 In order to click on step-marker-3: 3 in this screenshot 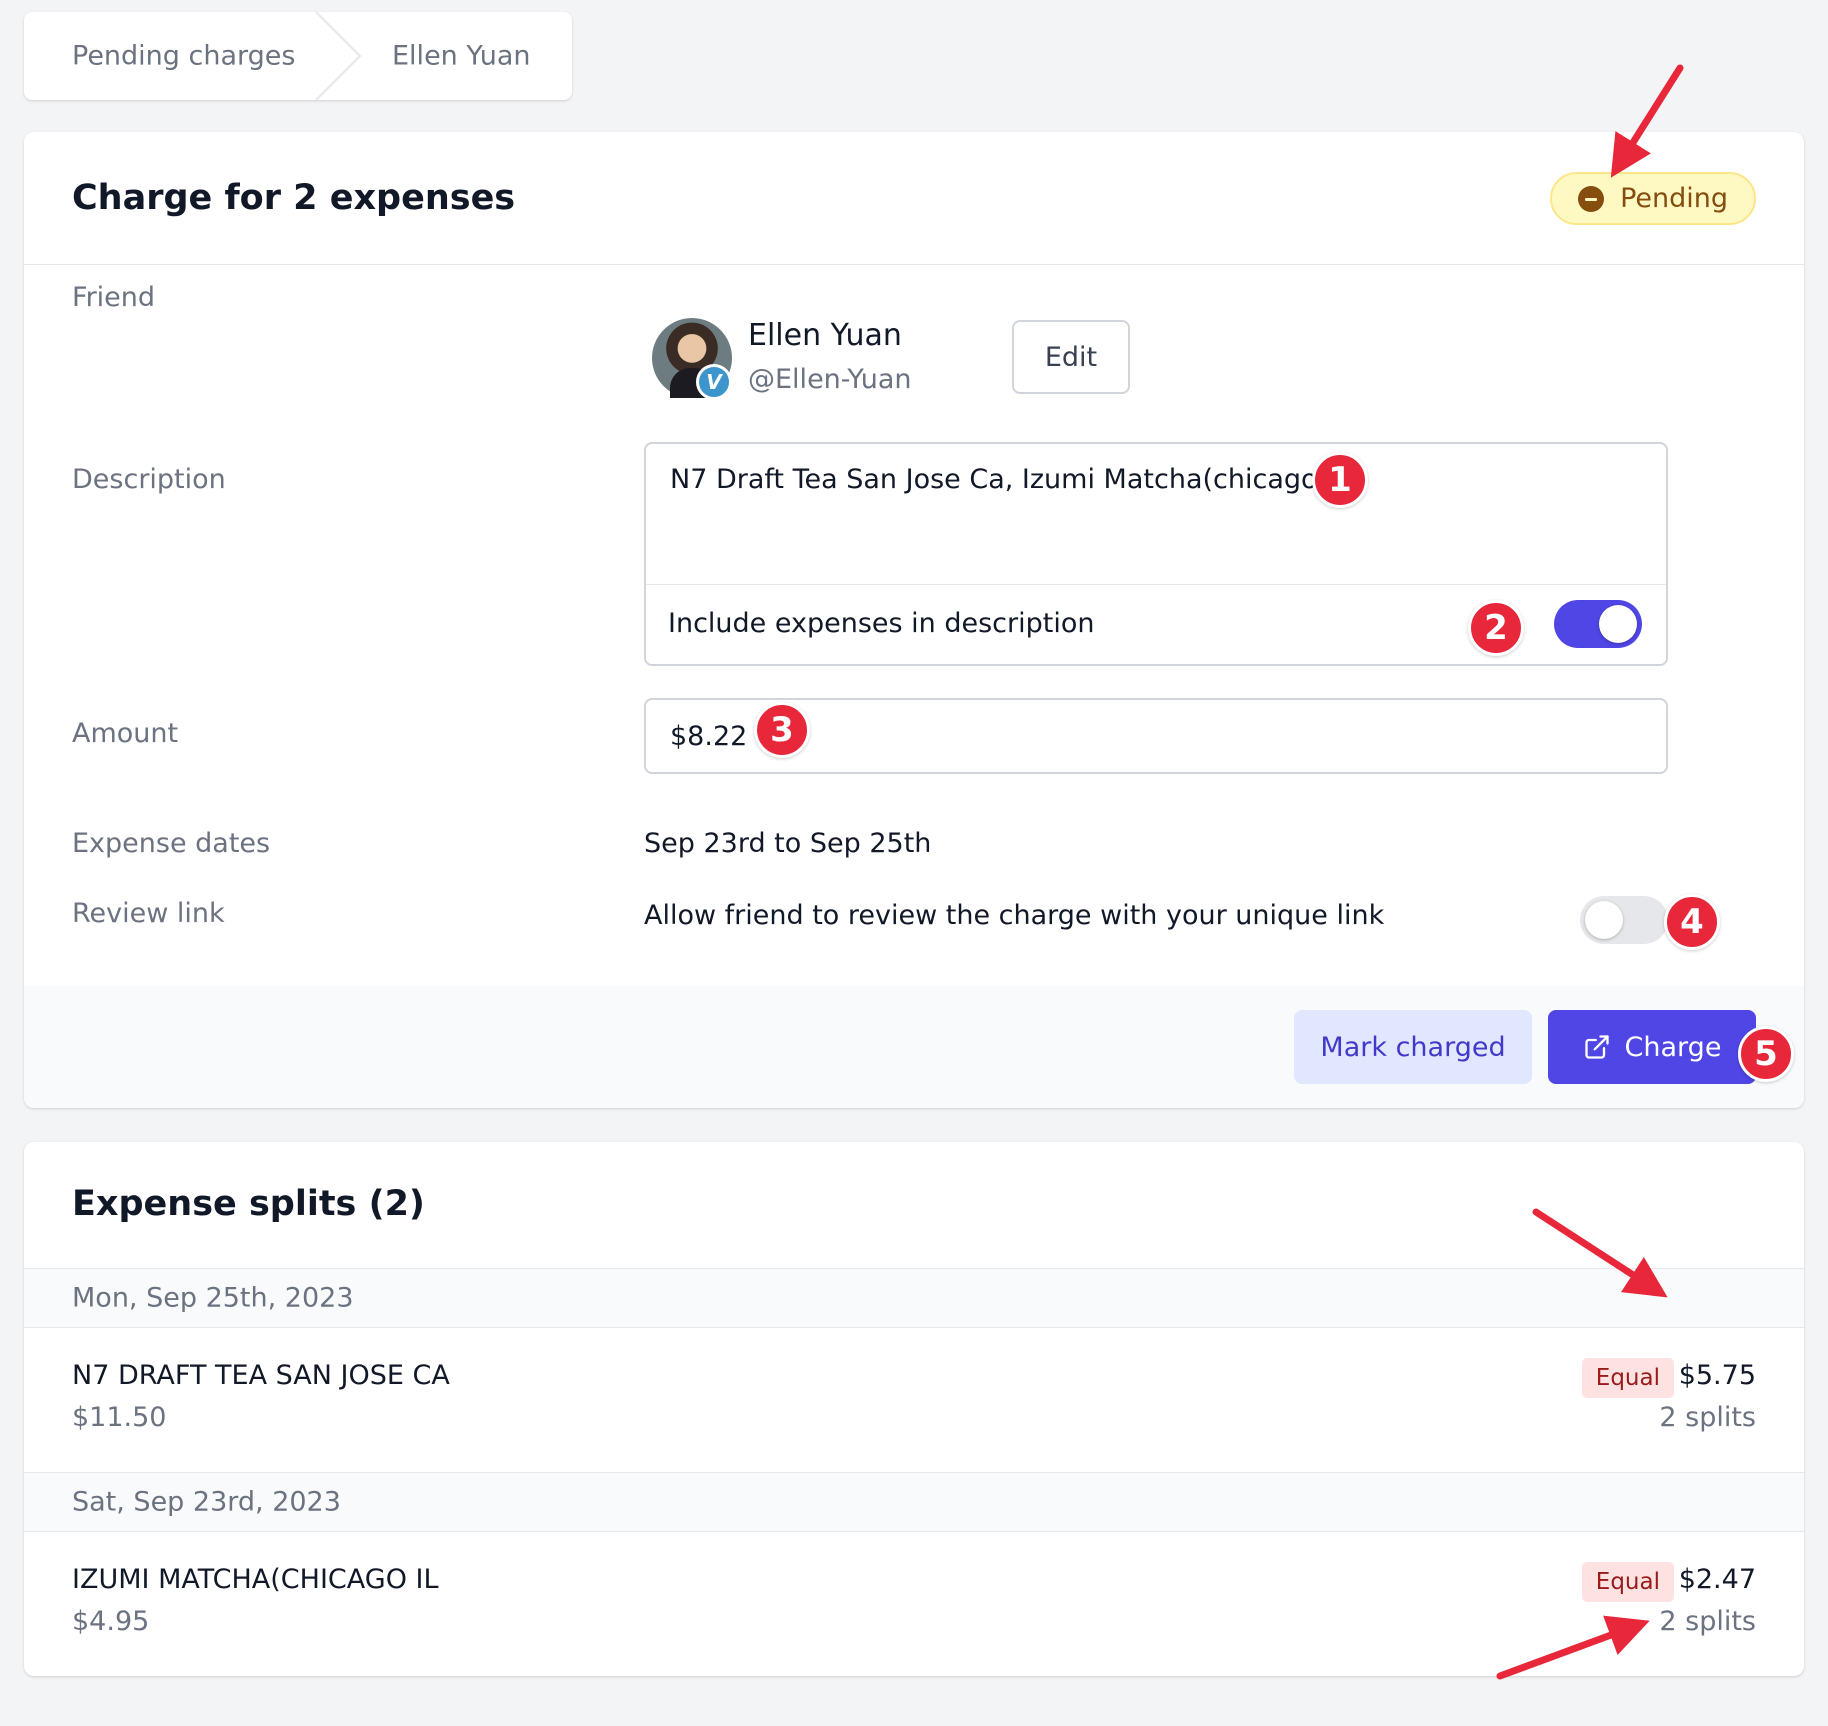, I will do `click(782, 730)`.